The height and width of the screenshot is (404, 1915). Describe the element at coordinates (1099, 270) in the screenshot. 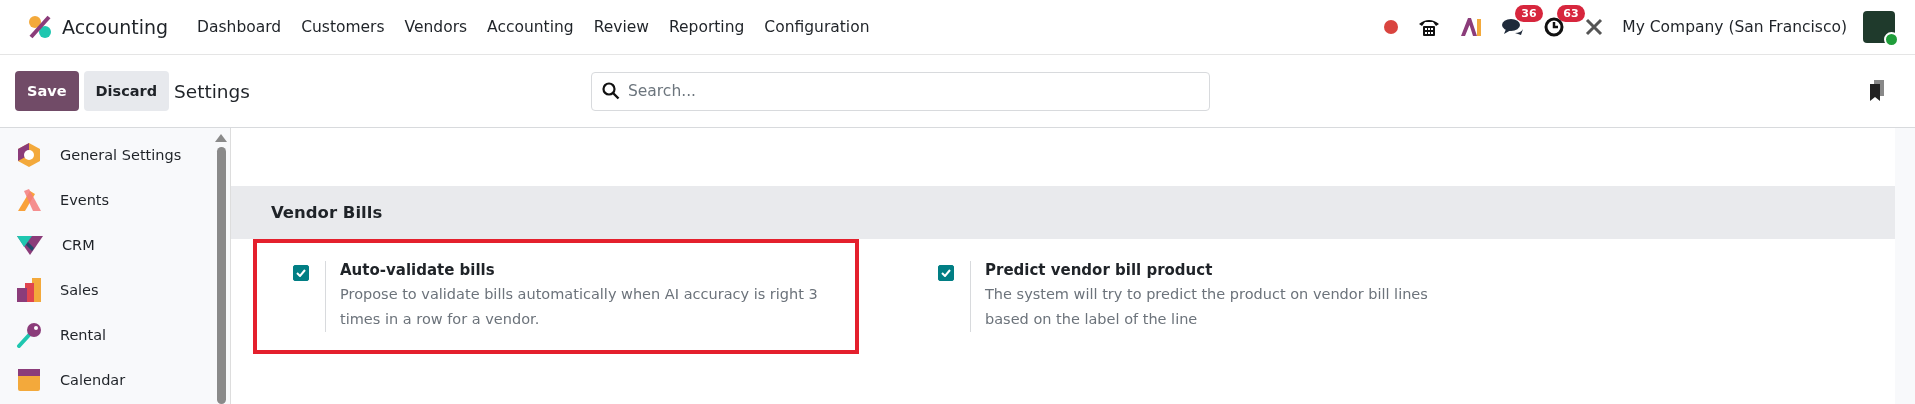

I see `setting-title: Predict vendor bill product` at that location.